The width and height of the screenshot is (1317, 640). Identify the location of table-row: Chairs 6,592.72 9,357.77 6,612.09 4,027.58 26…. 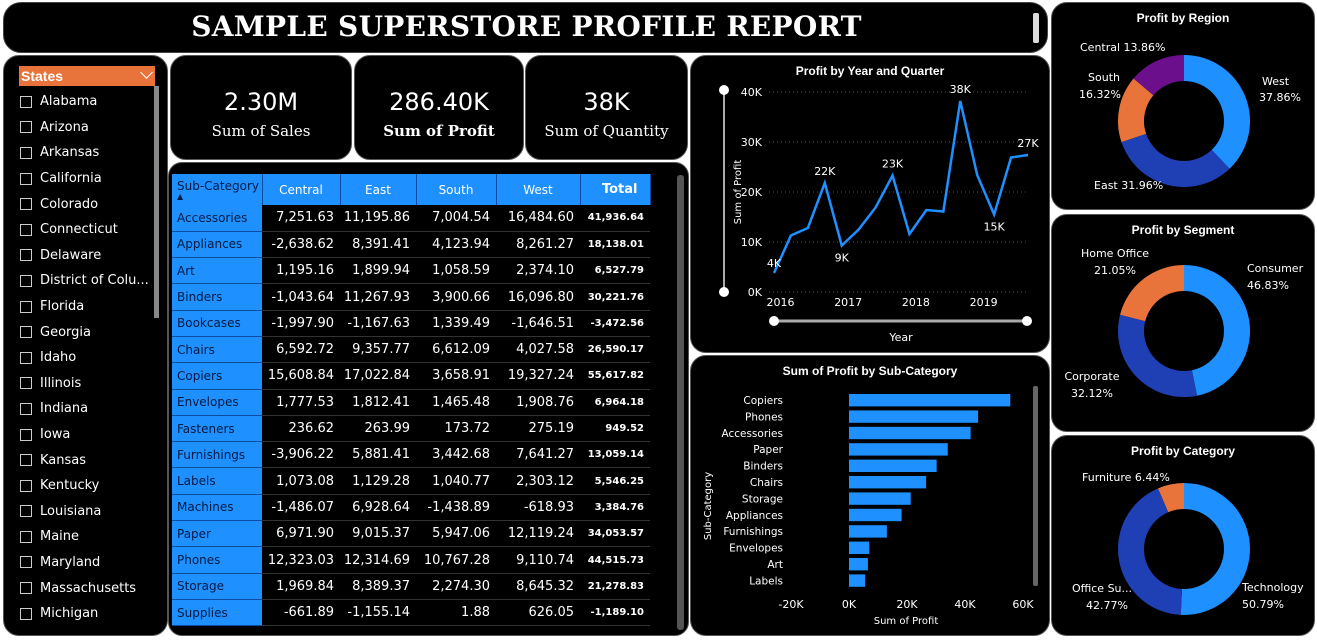
(411, 350).